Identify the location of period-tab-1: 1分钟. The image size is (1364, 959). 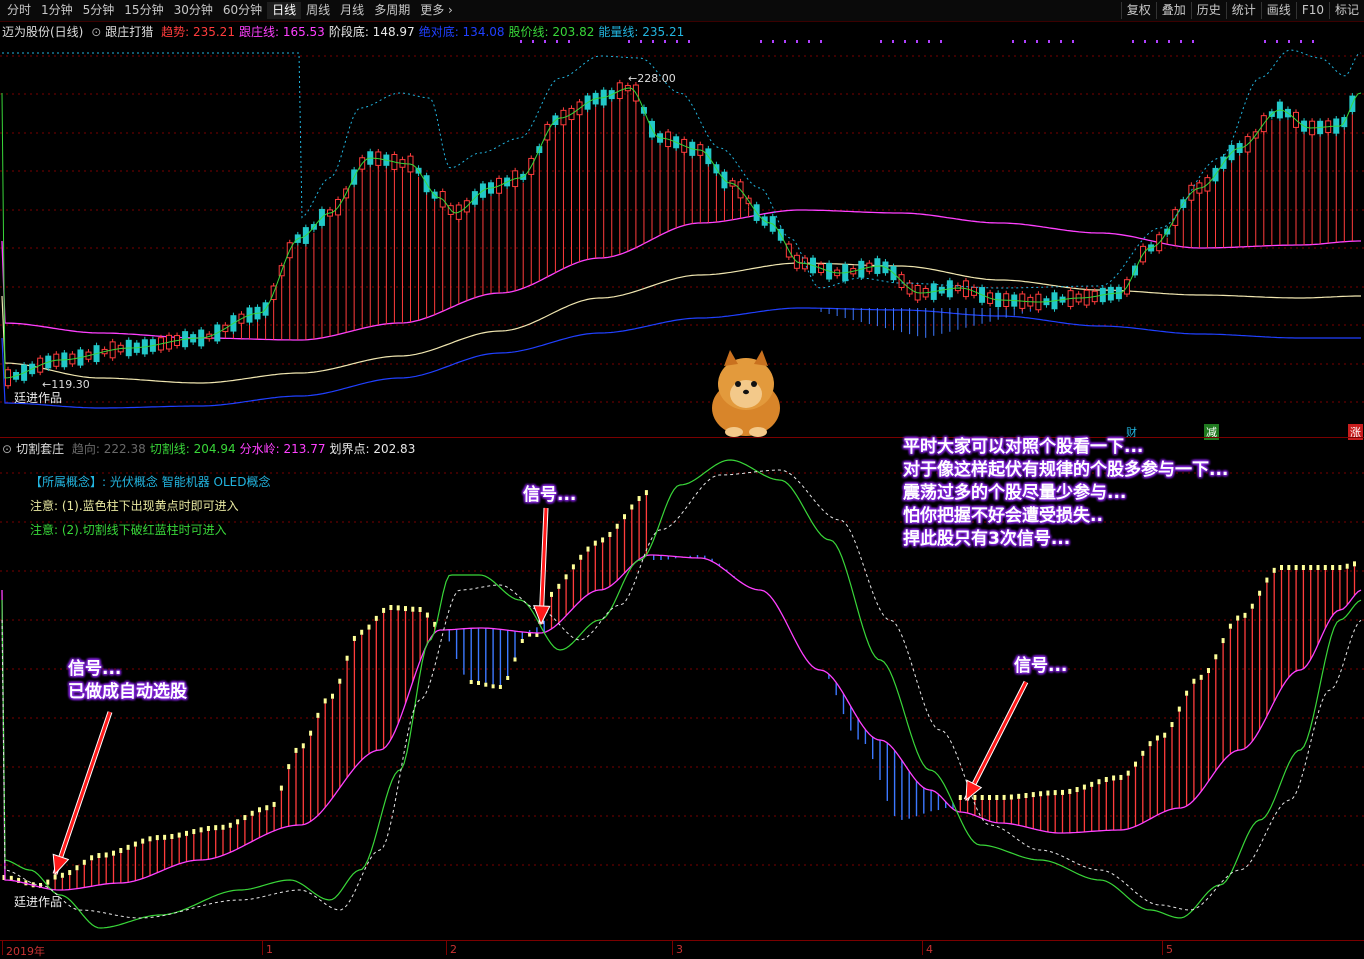
(57, 10).